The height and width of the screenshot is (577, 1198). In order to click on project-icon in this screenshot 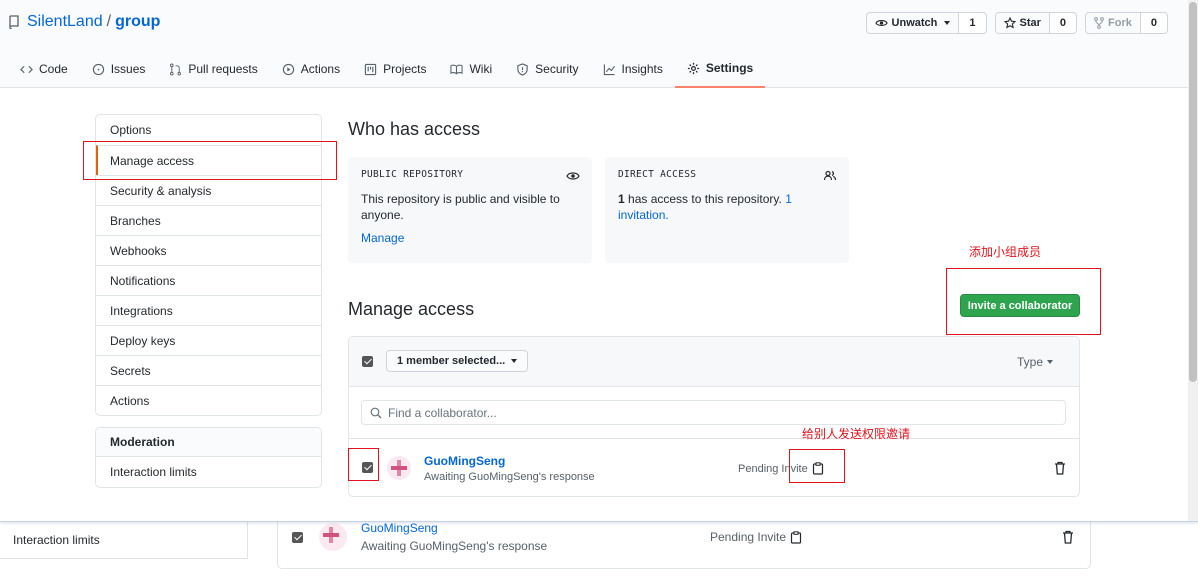, I will do `click(370, 69)`.